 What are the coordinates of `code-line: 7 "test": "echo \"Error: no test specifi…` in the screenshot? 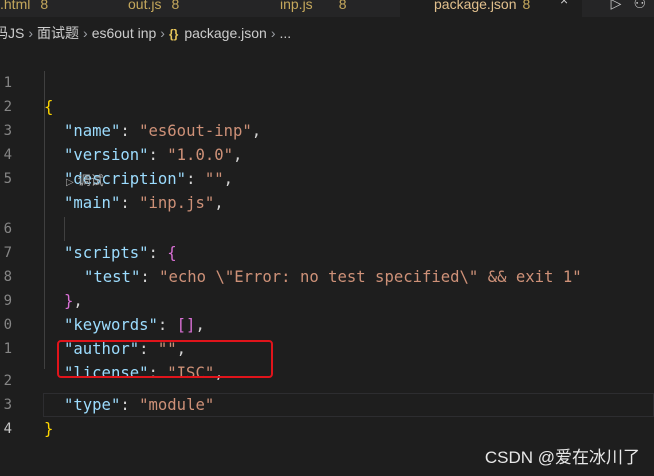 It's located at (291, 251).